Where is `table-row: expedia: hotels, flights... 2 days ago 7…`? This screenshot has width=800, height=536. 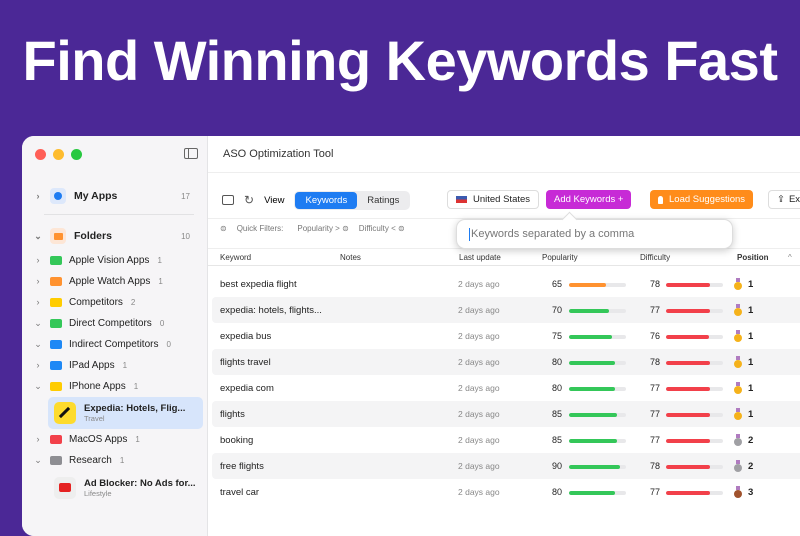
table-row: expedia: hotels, flights... 2 days ago 7… is located at coordinates (506, 310).